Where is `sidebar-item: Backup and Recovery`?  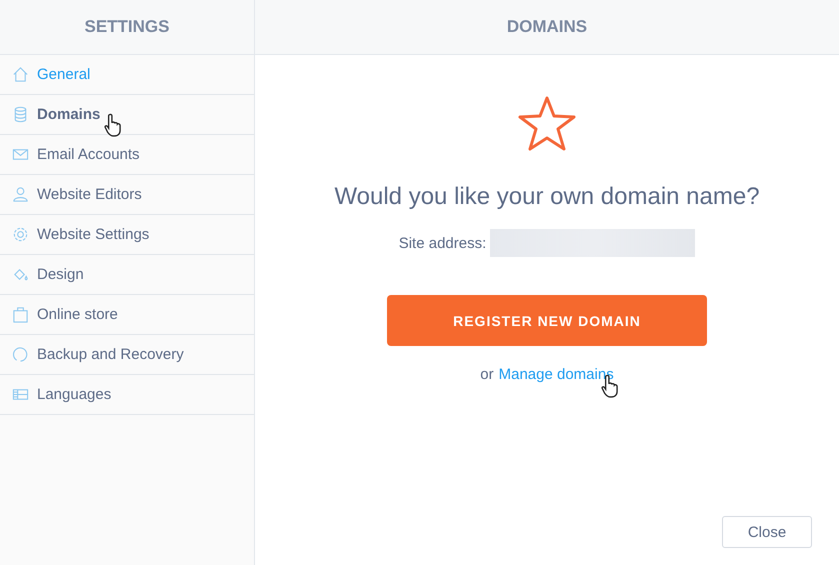 sidebar-item: Backup and Recovery is located at coordinates (127, 355).